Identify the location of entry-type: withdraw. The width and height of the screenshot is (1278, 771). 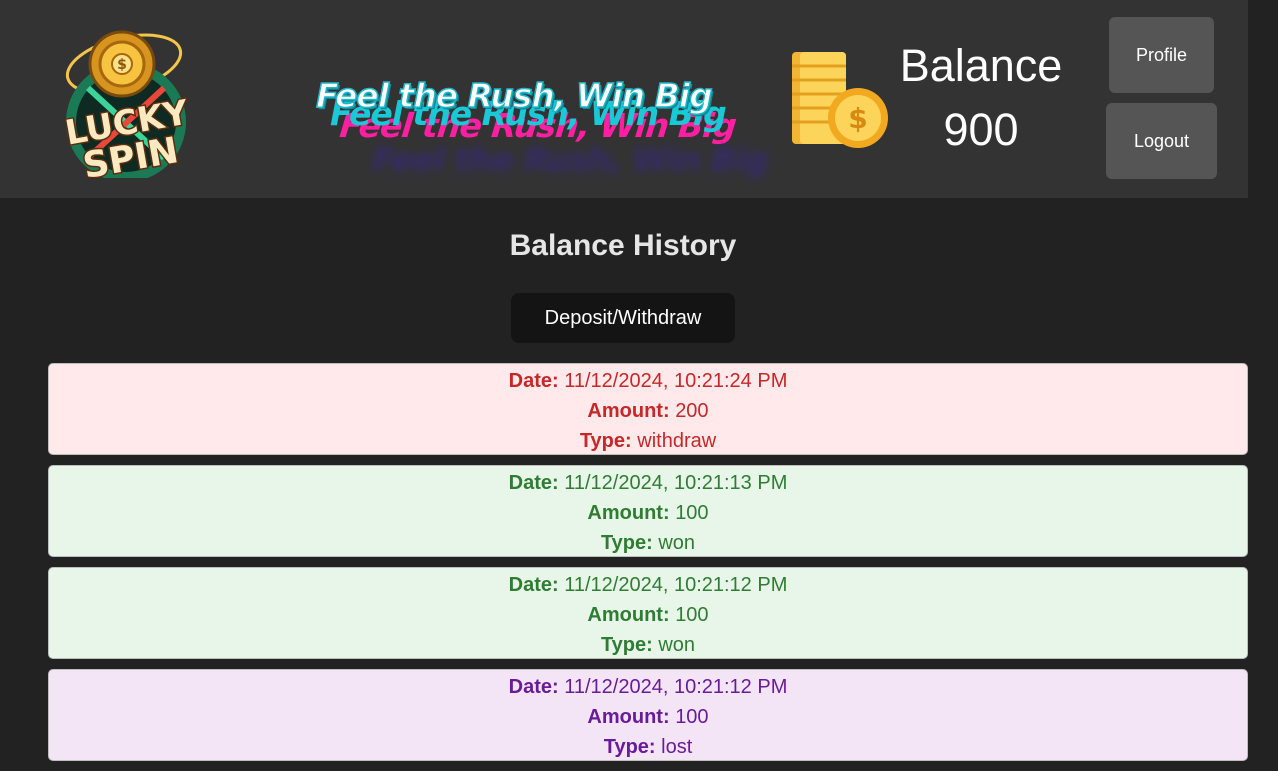
(677, 441).